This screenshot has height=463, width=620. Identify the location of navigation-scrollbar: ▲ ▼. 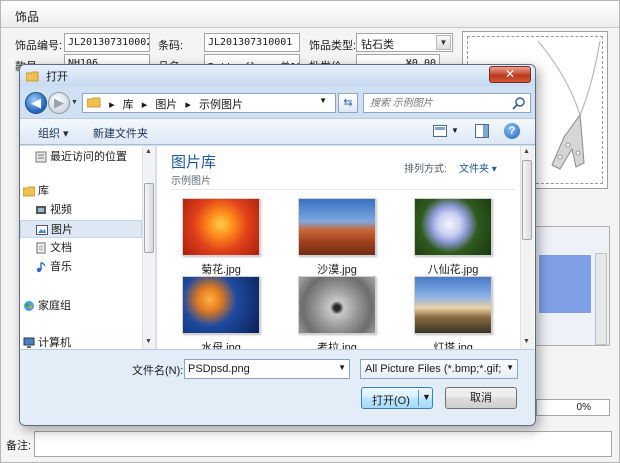
(148, 247).